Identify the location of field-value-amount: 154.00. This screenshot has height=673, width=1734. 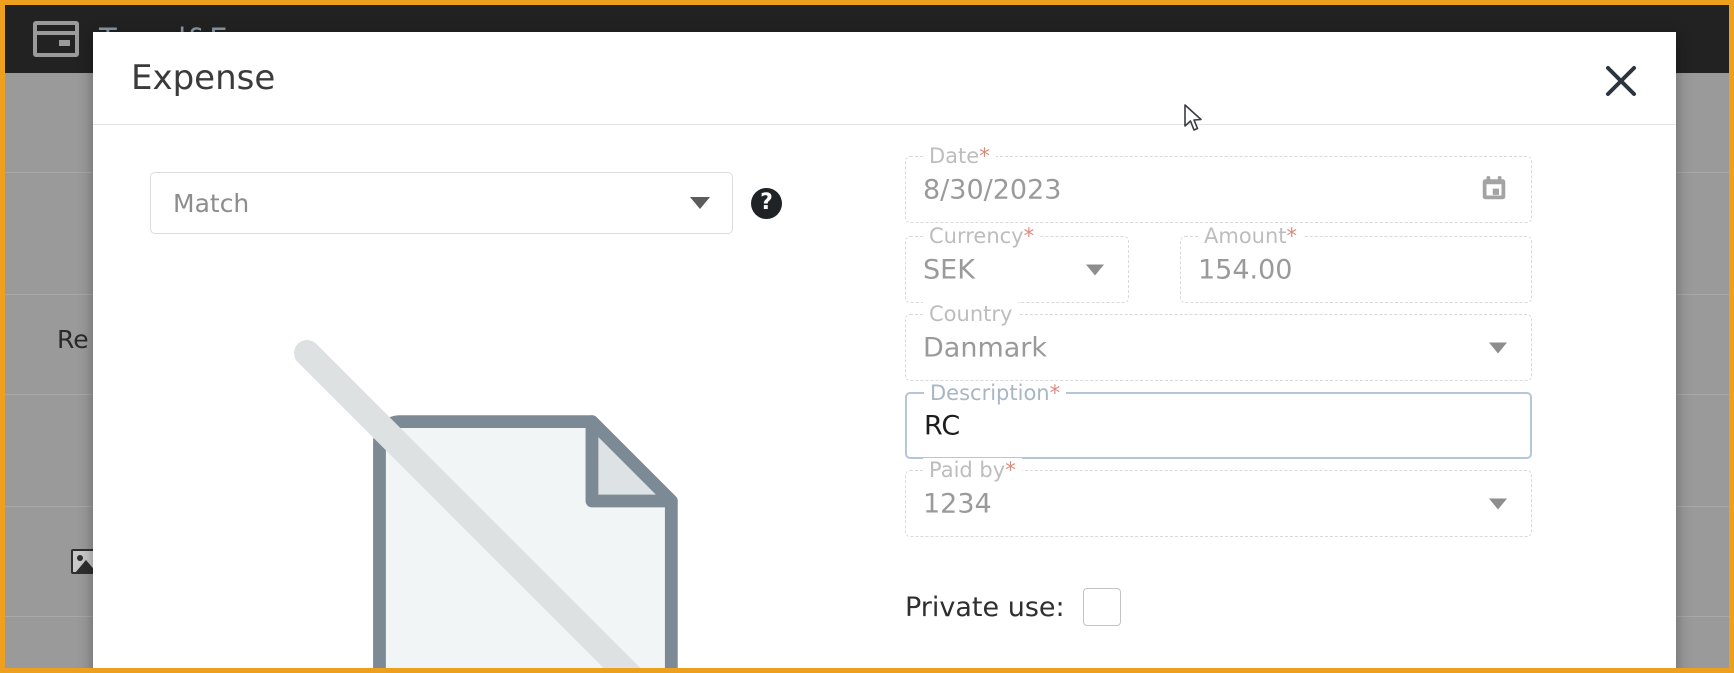
(1245, 269).